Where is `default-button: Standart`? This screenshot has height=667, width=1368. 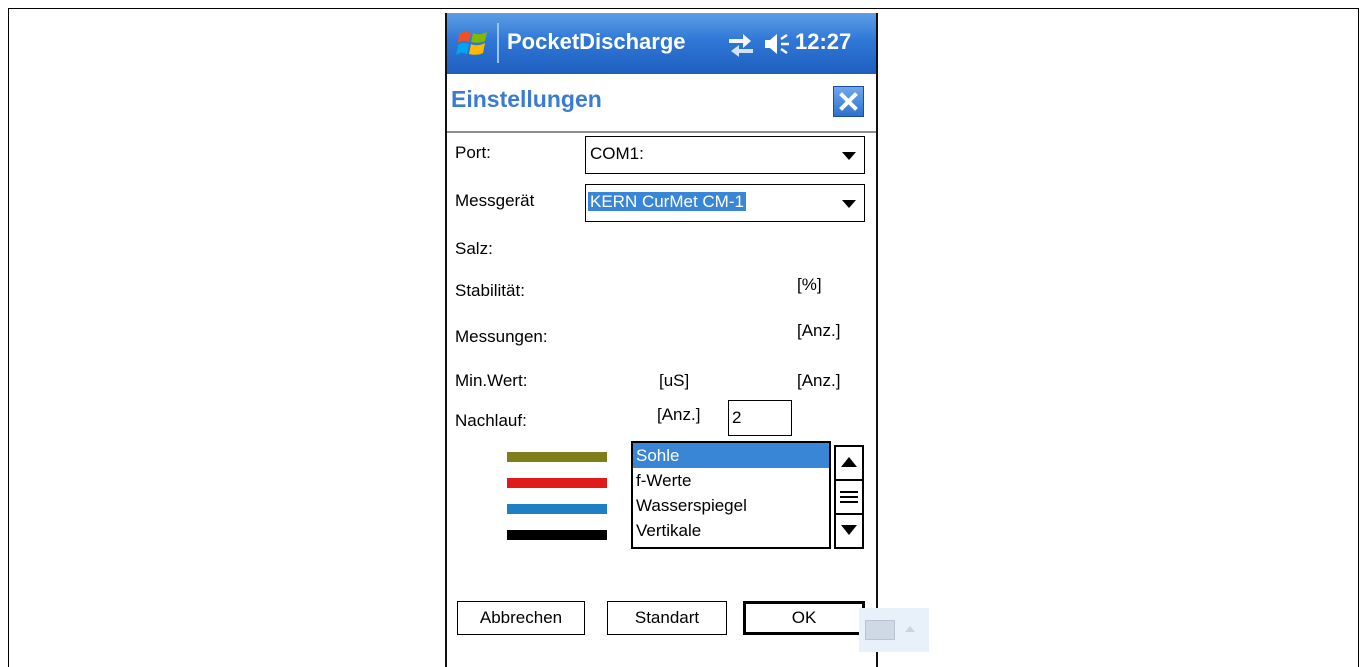
default-button: Standart is located at coordinates (667, 618).